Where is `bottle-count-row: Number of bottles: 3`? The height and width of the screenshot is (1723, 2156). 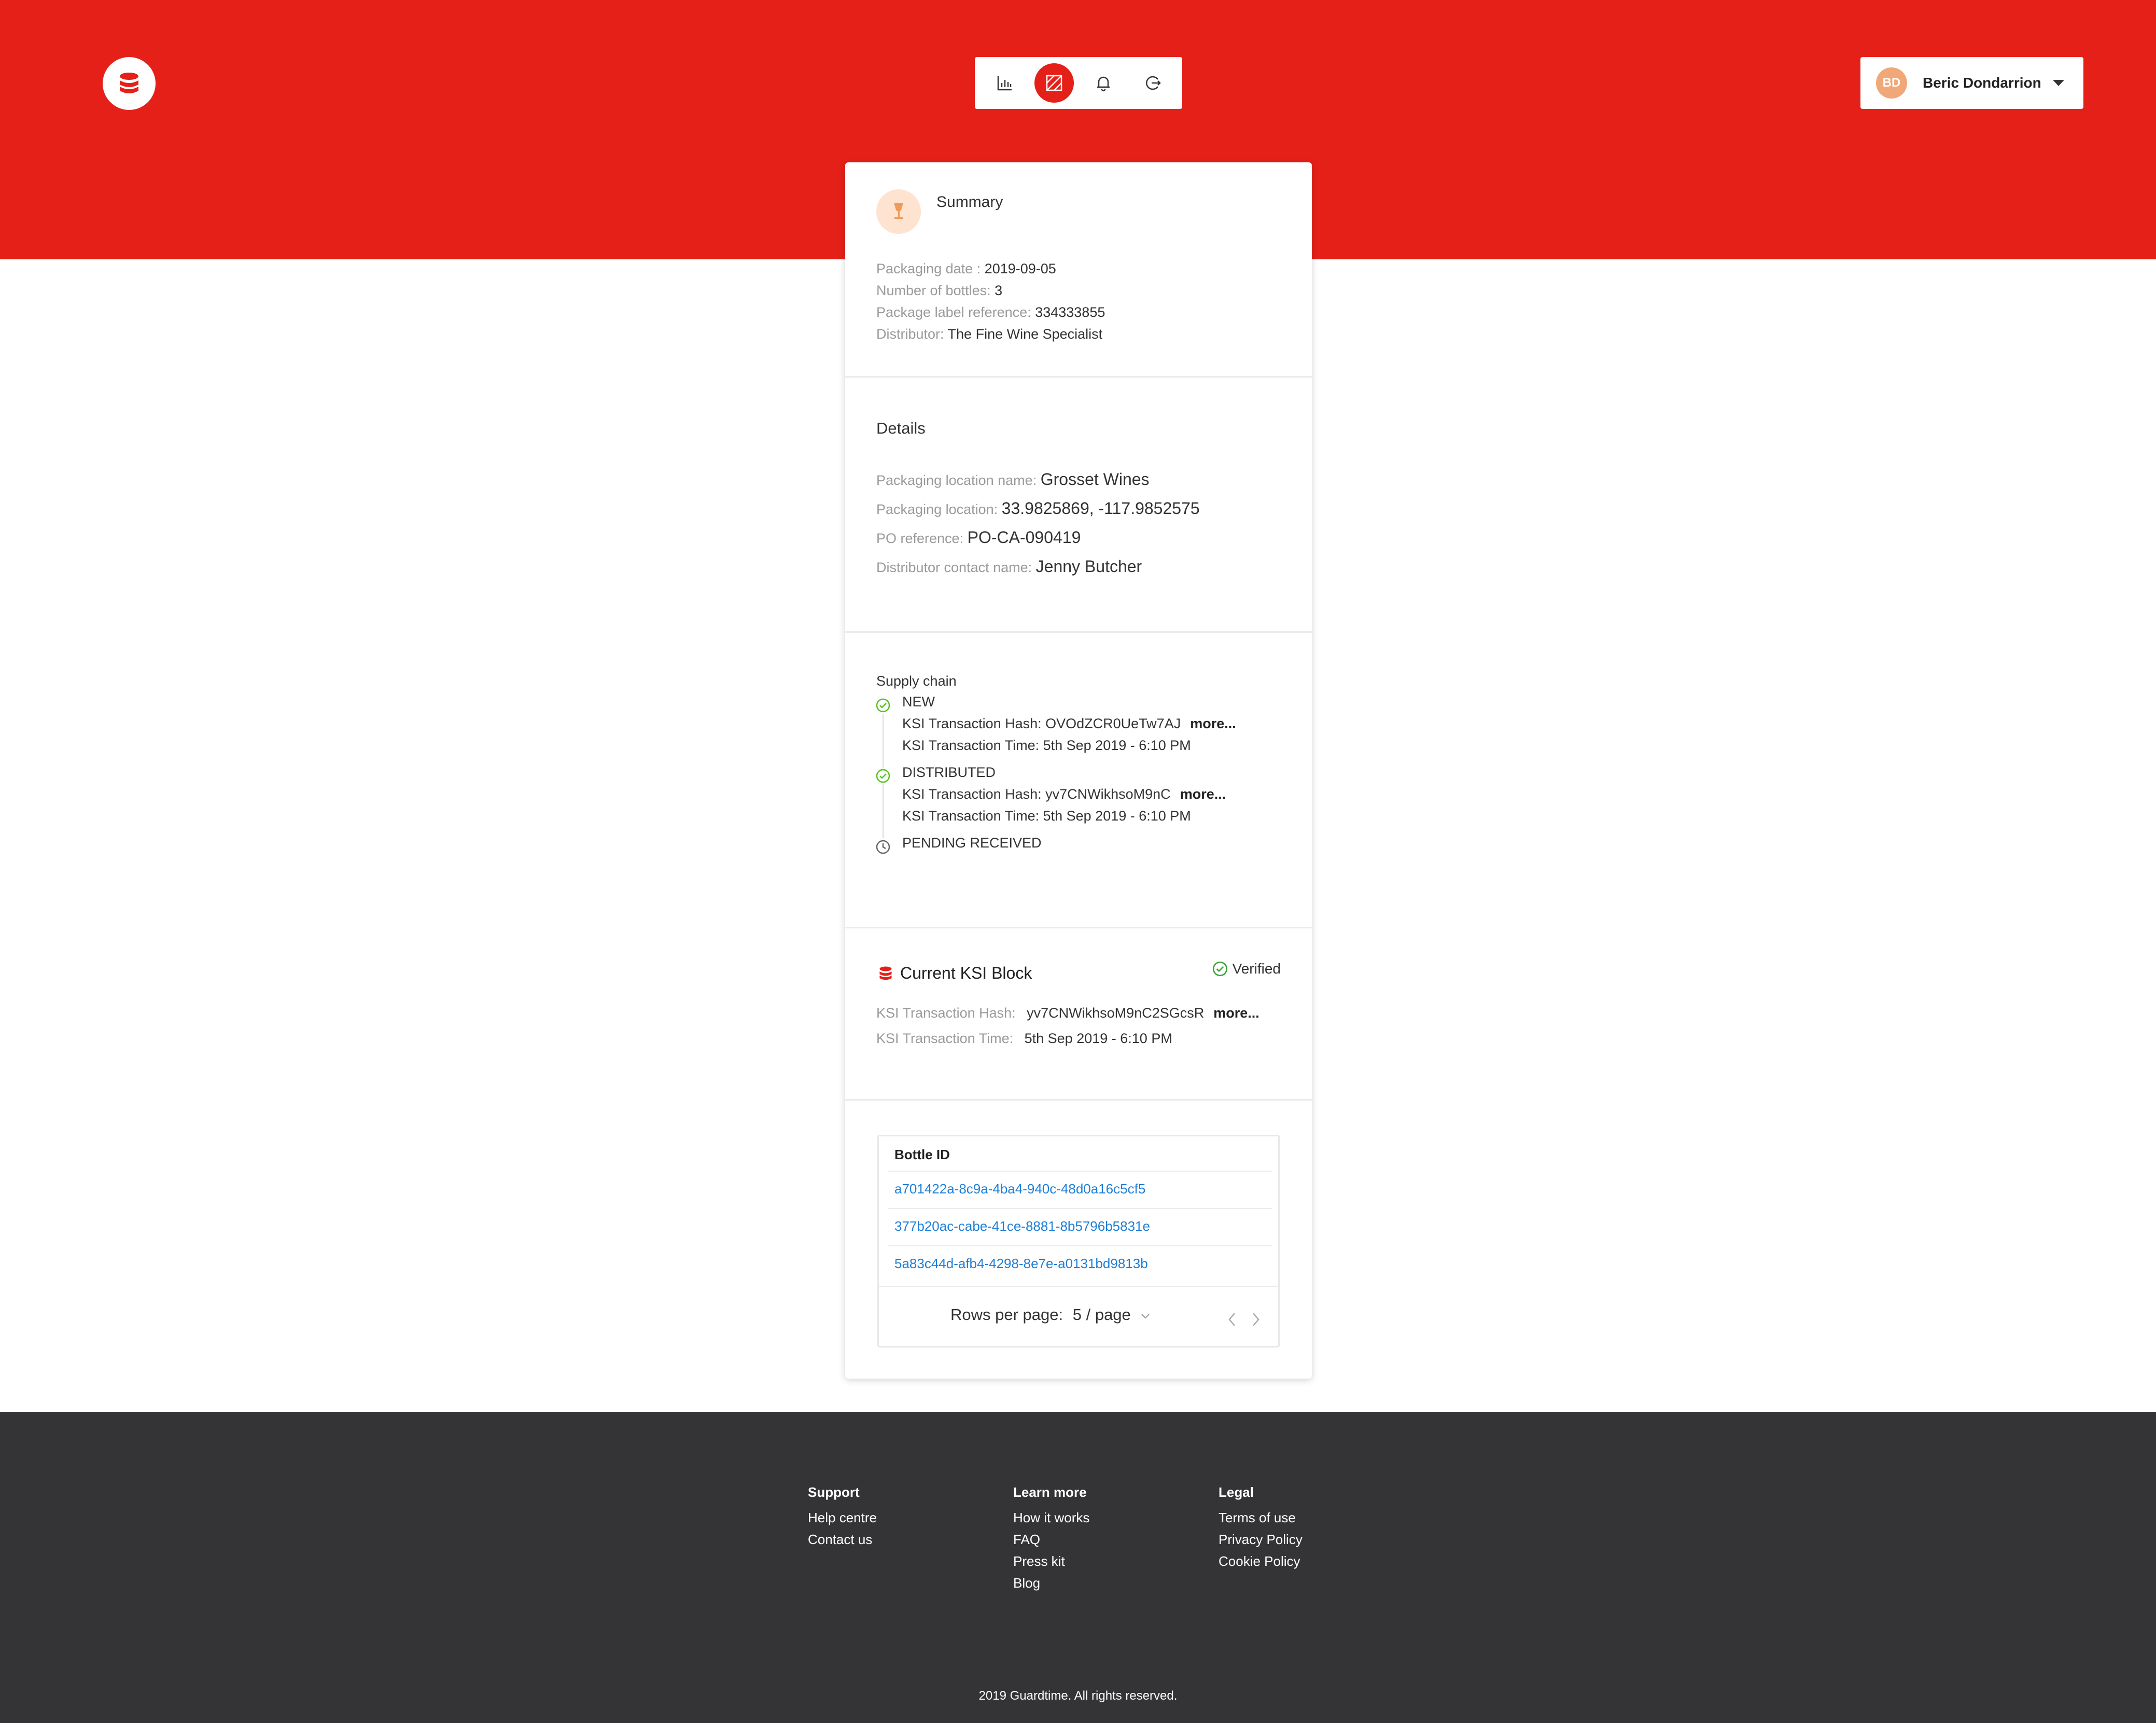
bottle-count-row: Number of bottles: 3 is located at coordinates (939, 290).